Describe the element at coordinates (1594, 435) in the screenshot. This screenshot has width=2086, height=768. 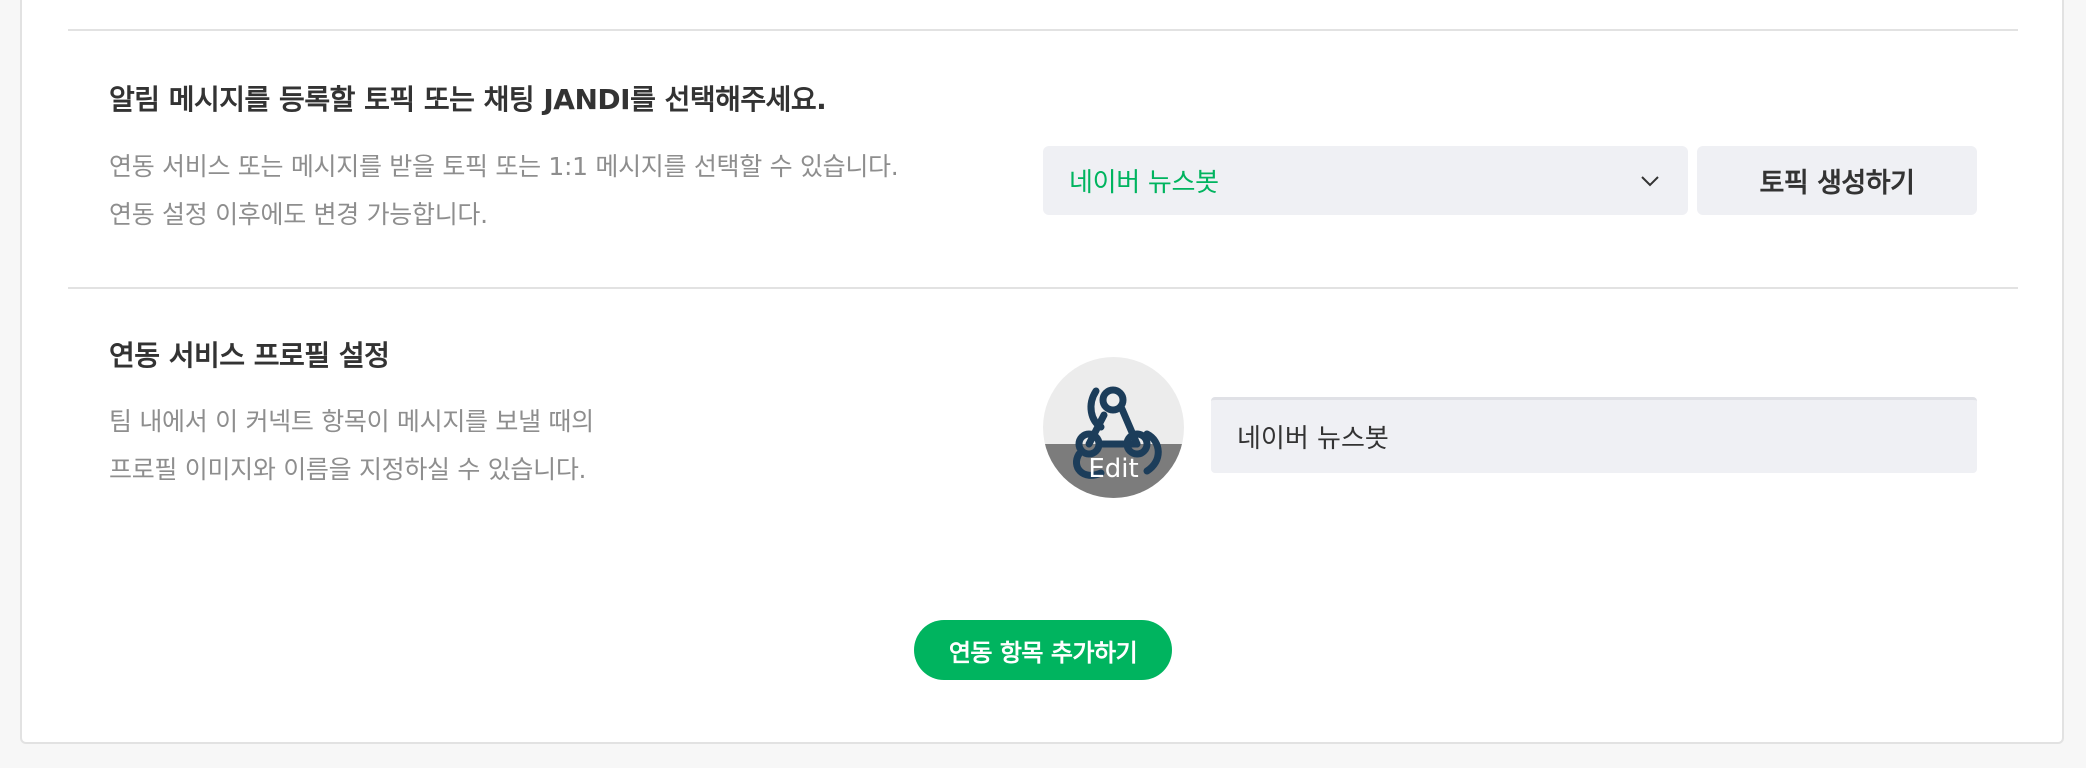
I see `bot-name-input` at that location.